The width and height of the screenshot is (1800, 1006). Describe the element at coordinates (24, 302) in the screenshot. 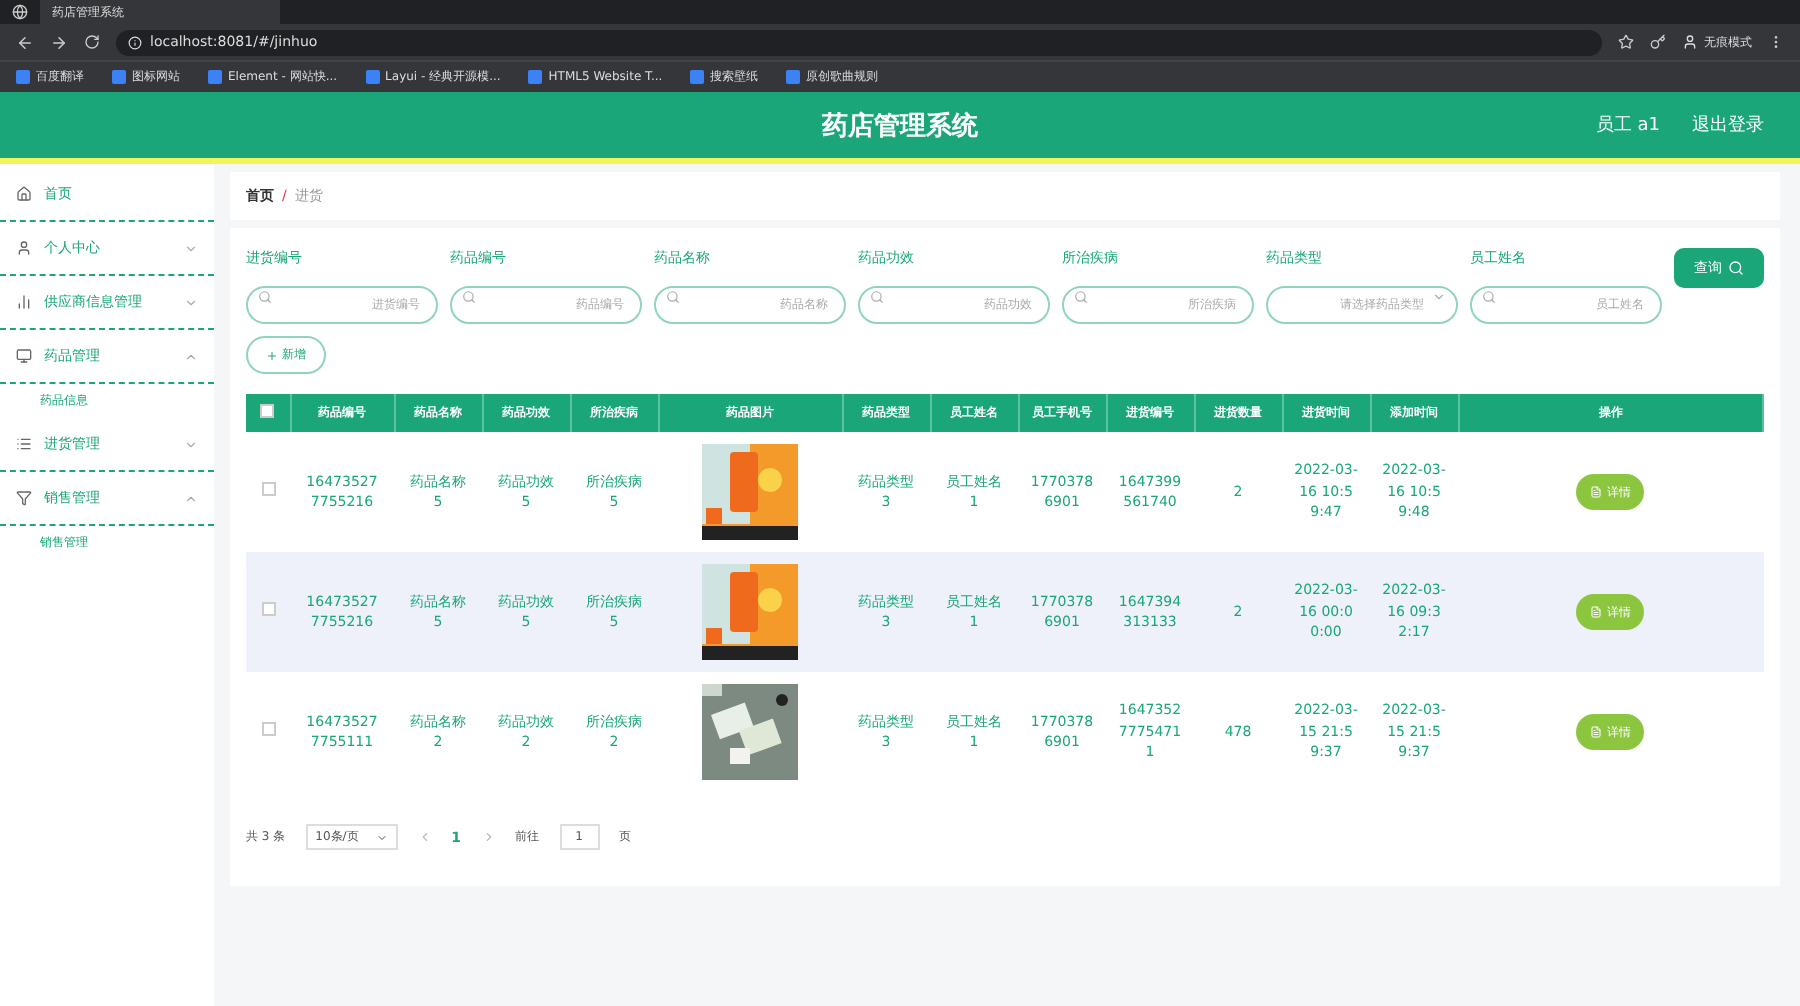

I see `bar-chart-icon` at that location.